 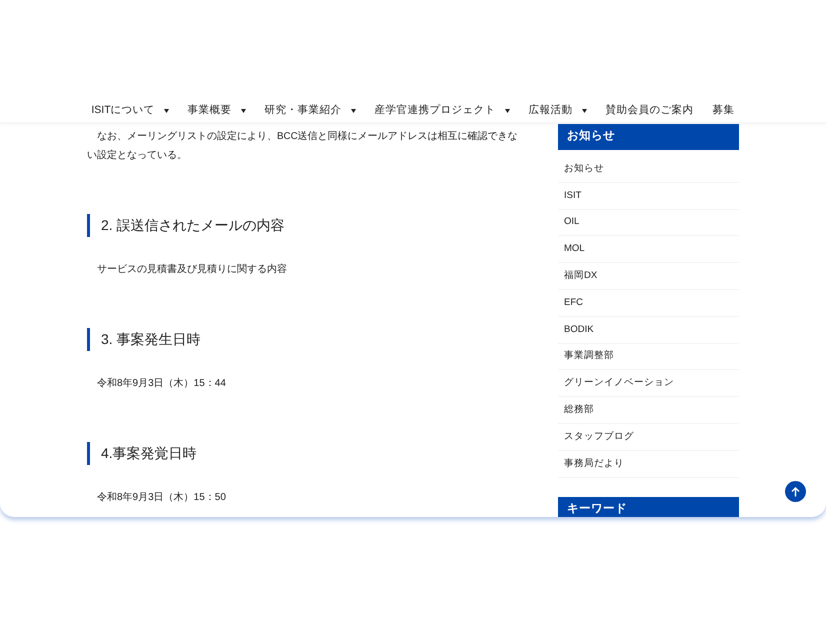 What do you see at coordinates (192, 269) in the screenshot?
I see `section-text: サービスの見積書及び見積りに関する内容` at bounding box center [192, 269].